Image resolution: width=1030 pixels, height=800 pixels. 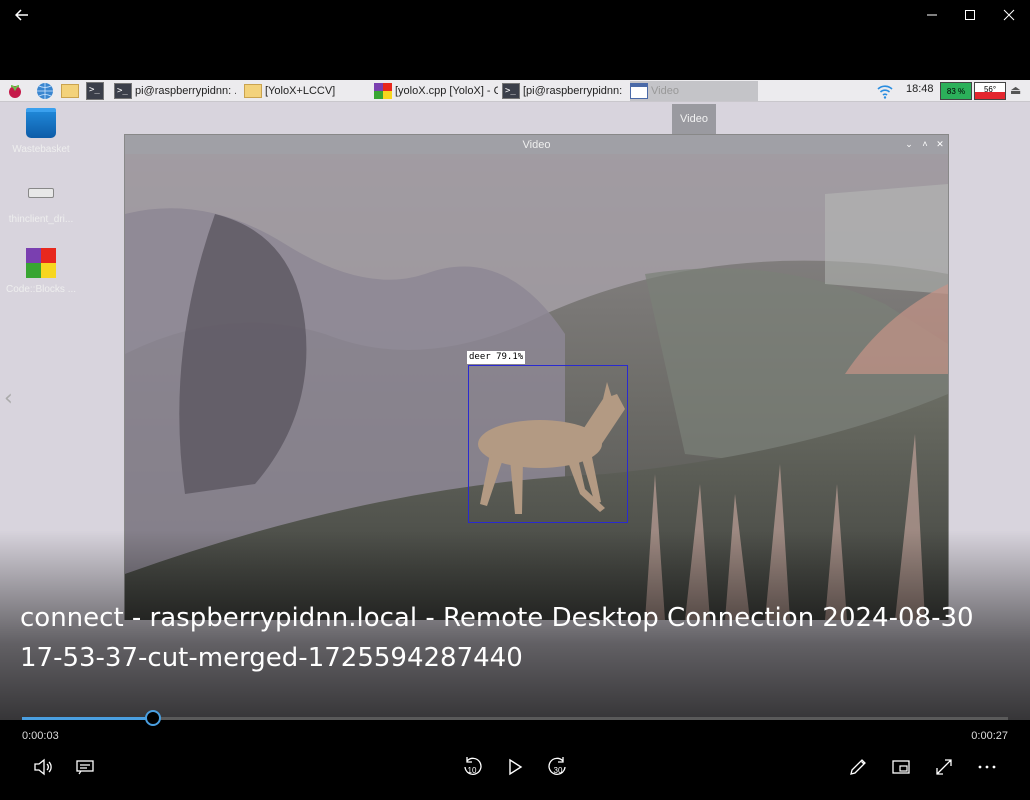 What do you see at coordinates (496, 357) in the screenshot?
I see `detection-label: deer 79.1%` at bounding box center [496, 357].